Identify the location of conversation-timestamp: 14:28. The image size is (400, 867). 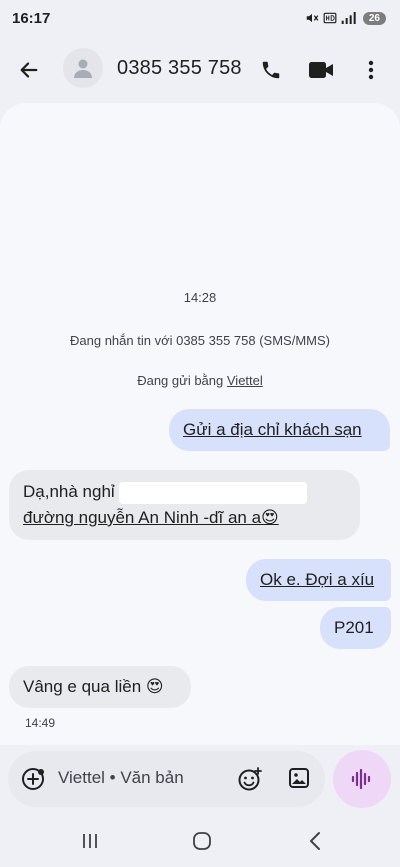
(200, 297).